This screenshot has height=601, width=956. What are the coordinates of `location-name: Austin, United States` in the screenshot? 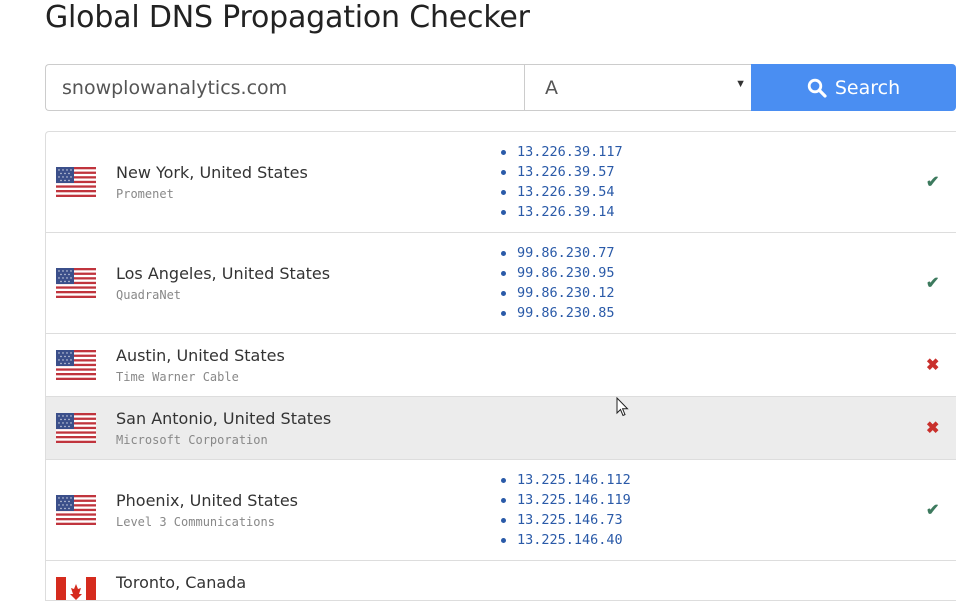 It's located at (200, 355).